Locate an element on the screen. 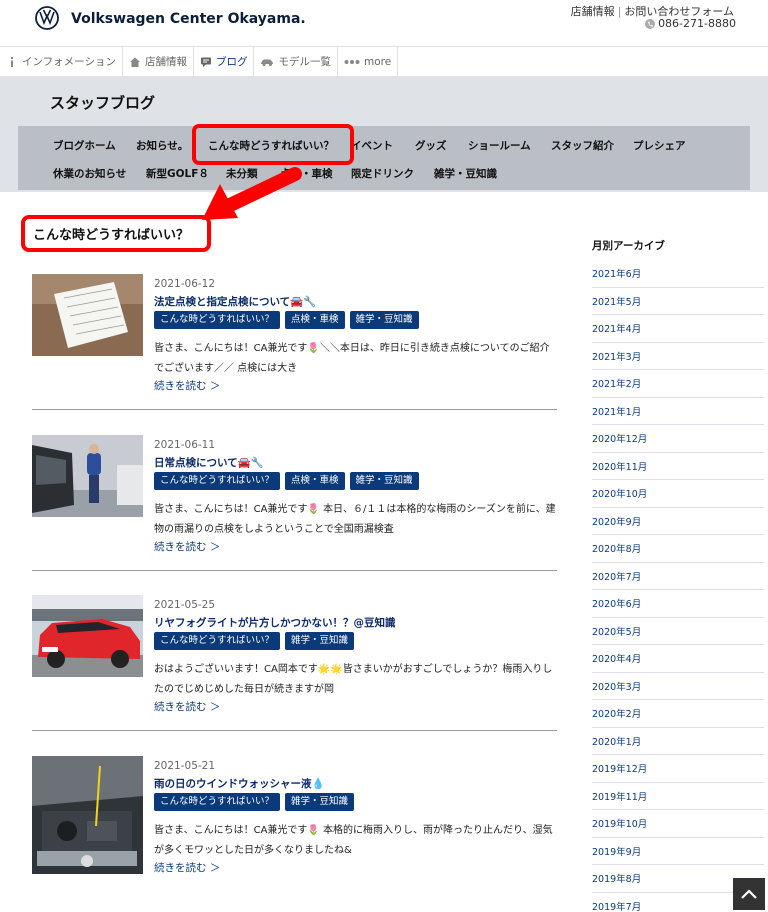  dots-icon is located at coordinates (352, 61).